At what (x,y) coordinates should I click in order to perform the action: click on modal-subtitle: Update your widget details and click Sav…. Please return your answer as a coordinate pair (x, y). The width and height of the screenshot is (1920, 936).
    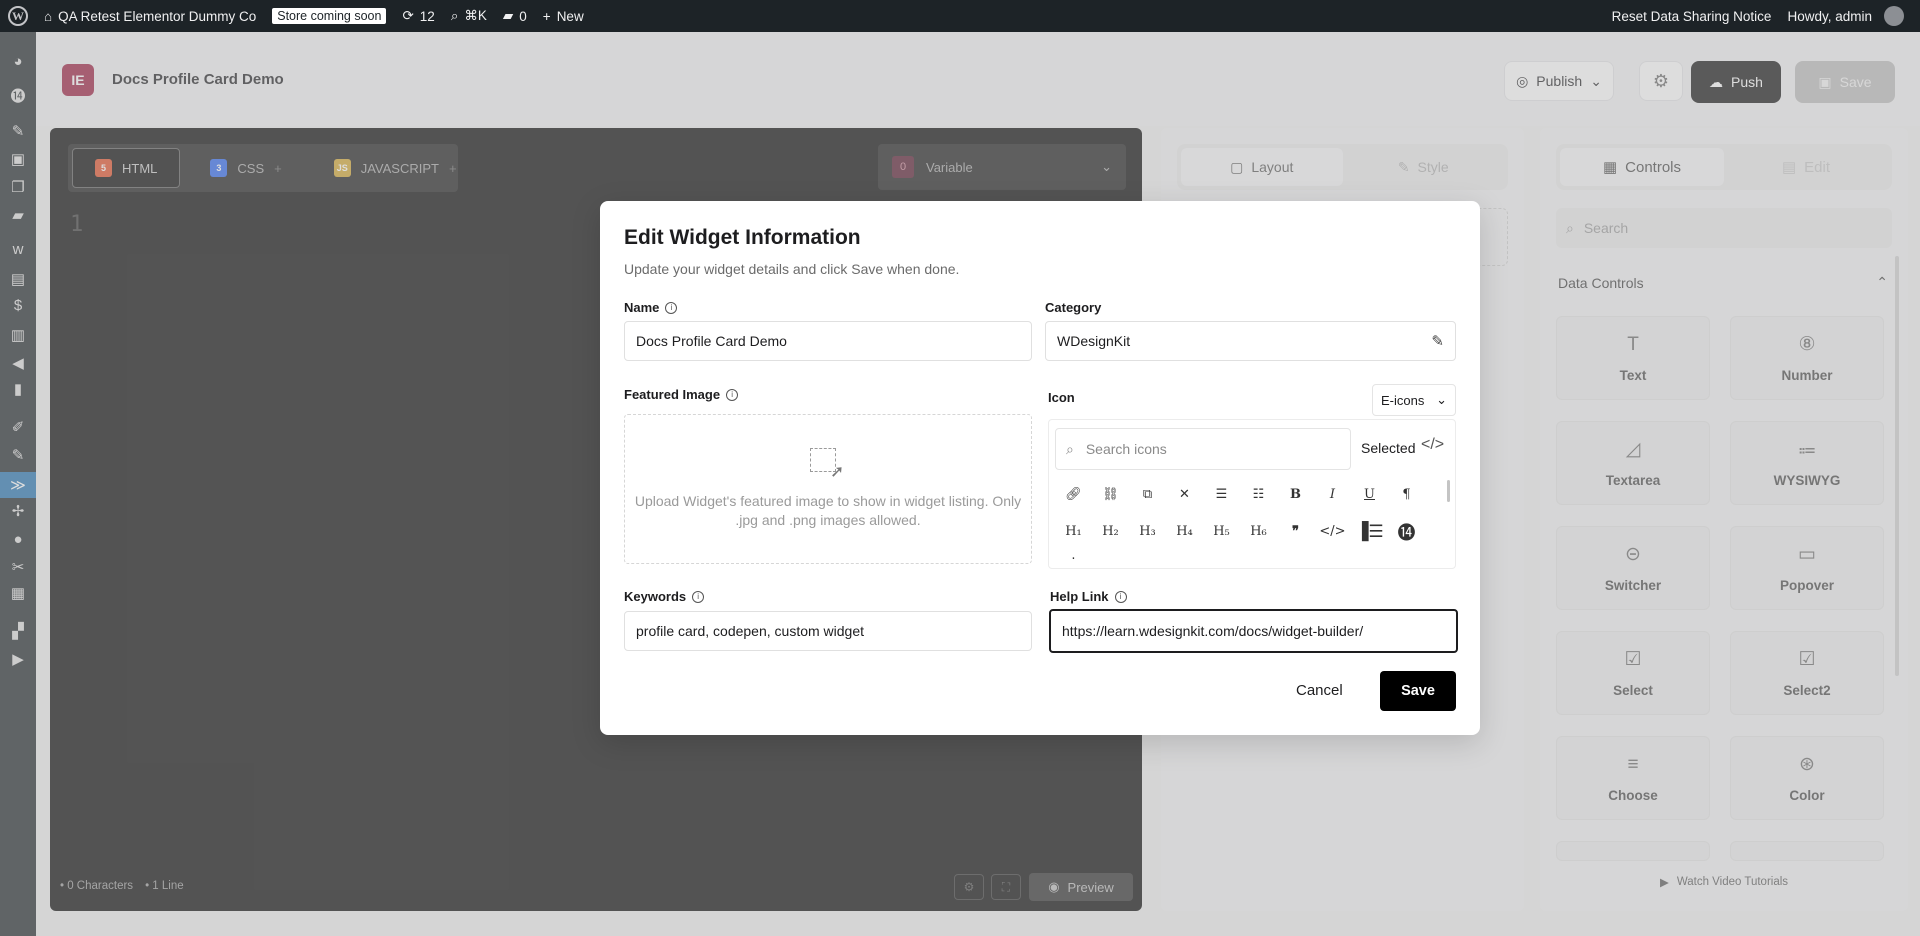
    Looking at the image, I should click on (792, 269).